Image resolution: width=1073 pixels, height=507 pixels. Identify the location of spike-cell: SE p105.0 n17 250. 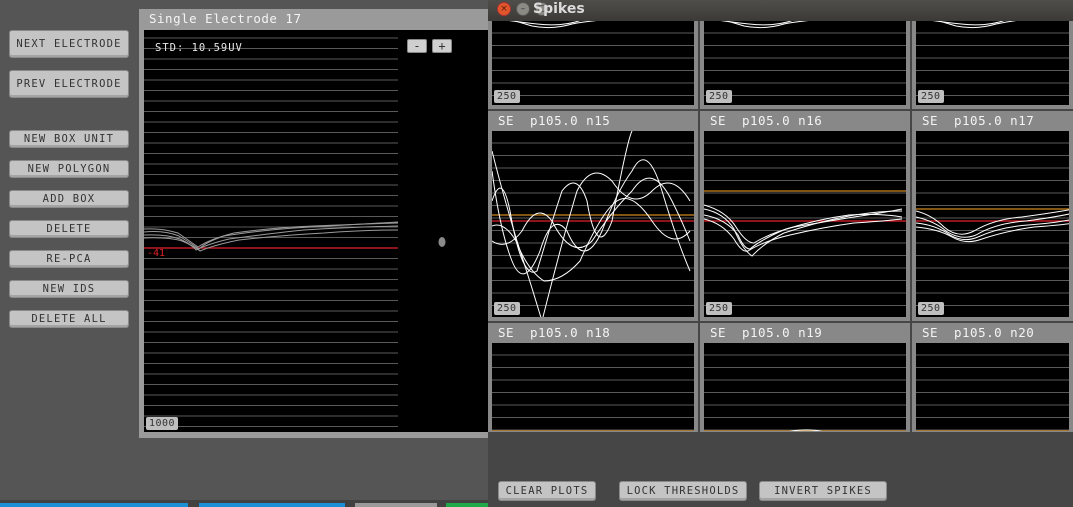
(992, 216).